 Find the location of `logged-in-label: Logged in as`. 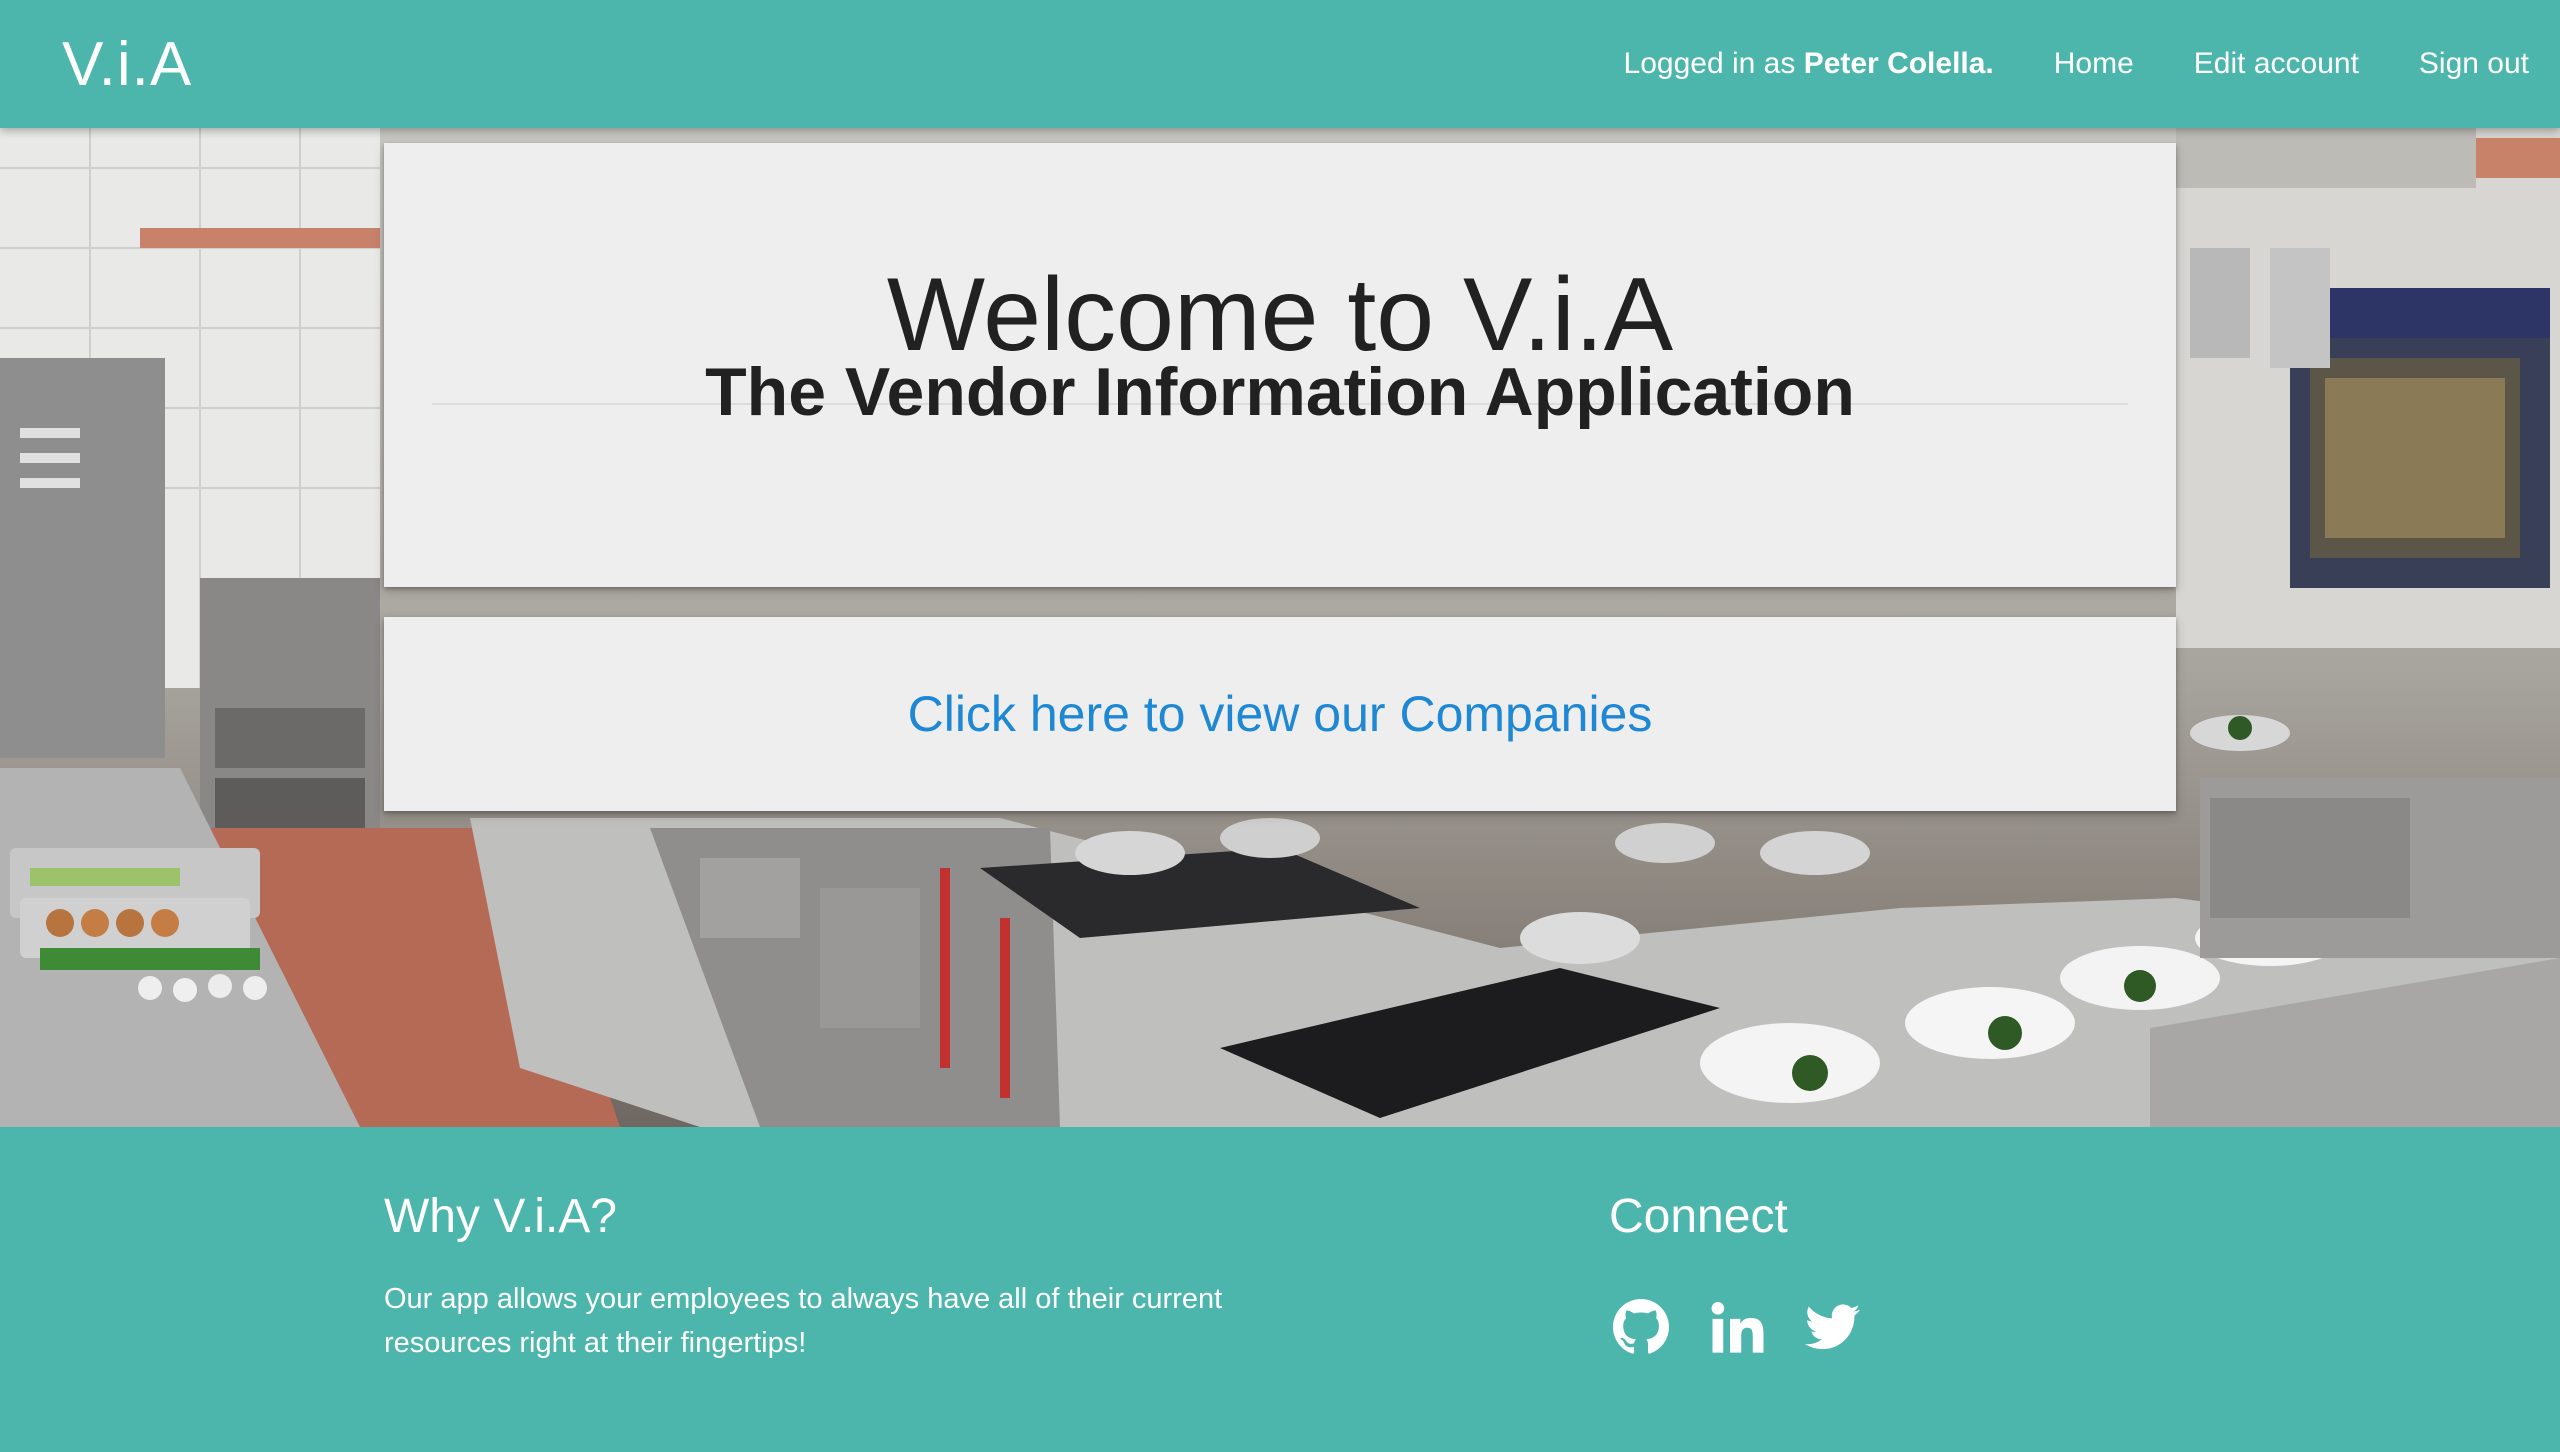

logged-in-label: Logged in as is located at coordinates (1709, 63).